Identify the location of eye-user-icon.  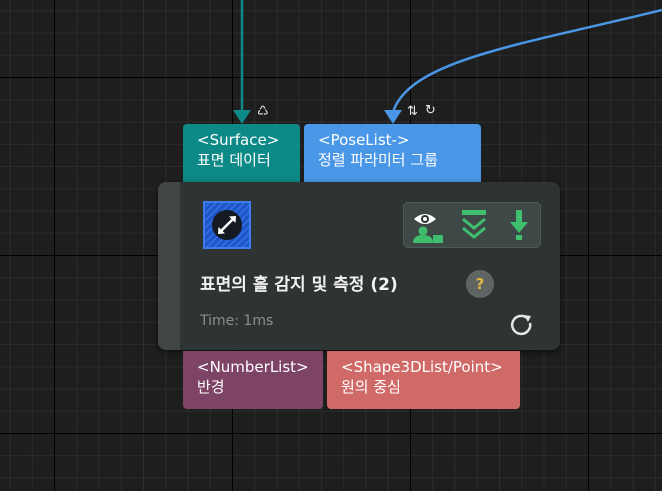
(427, 225).